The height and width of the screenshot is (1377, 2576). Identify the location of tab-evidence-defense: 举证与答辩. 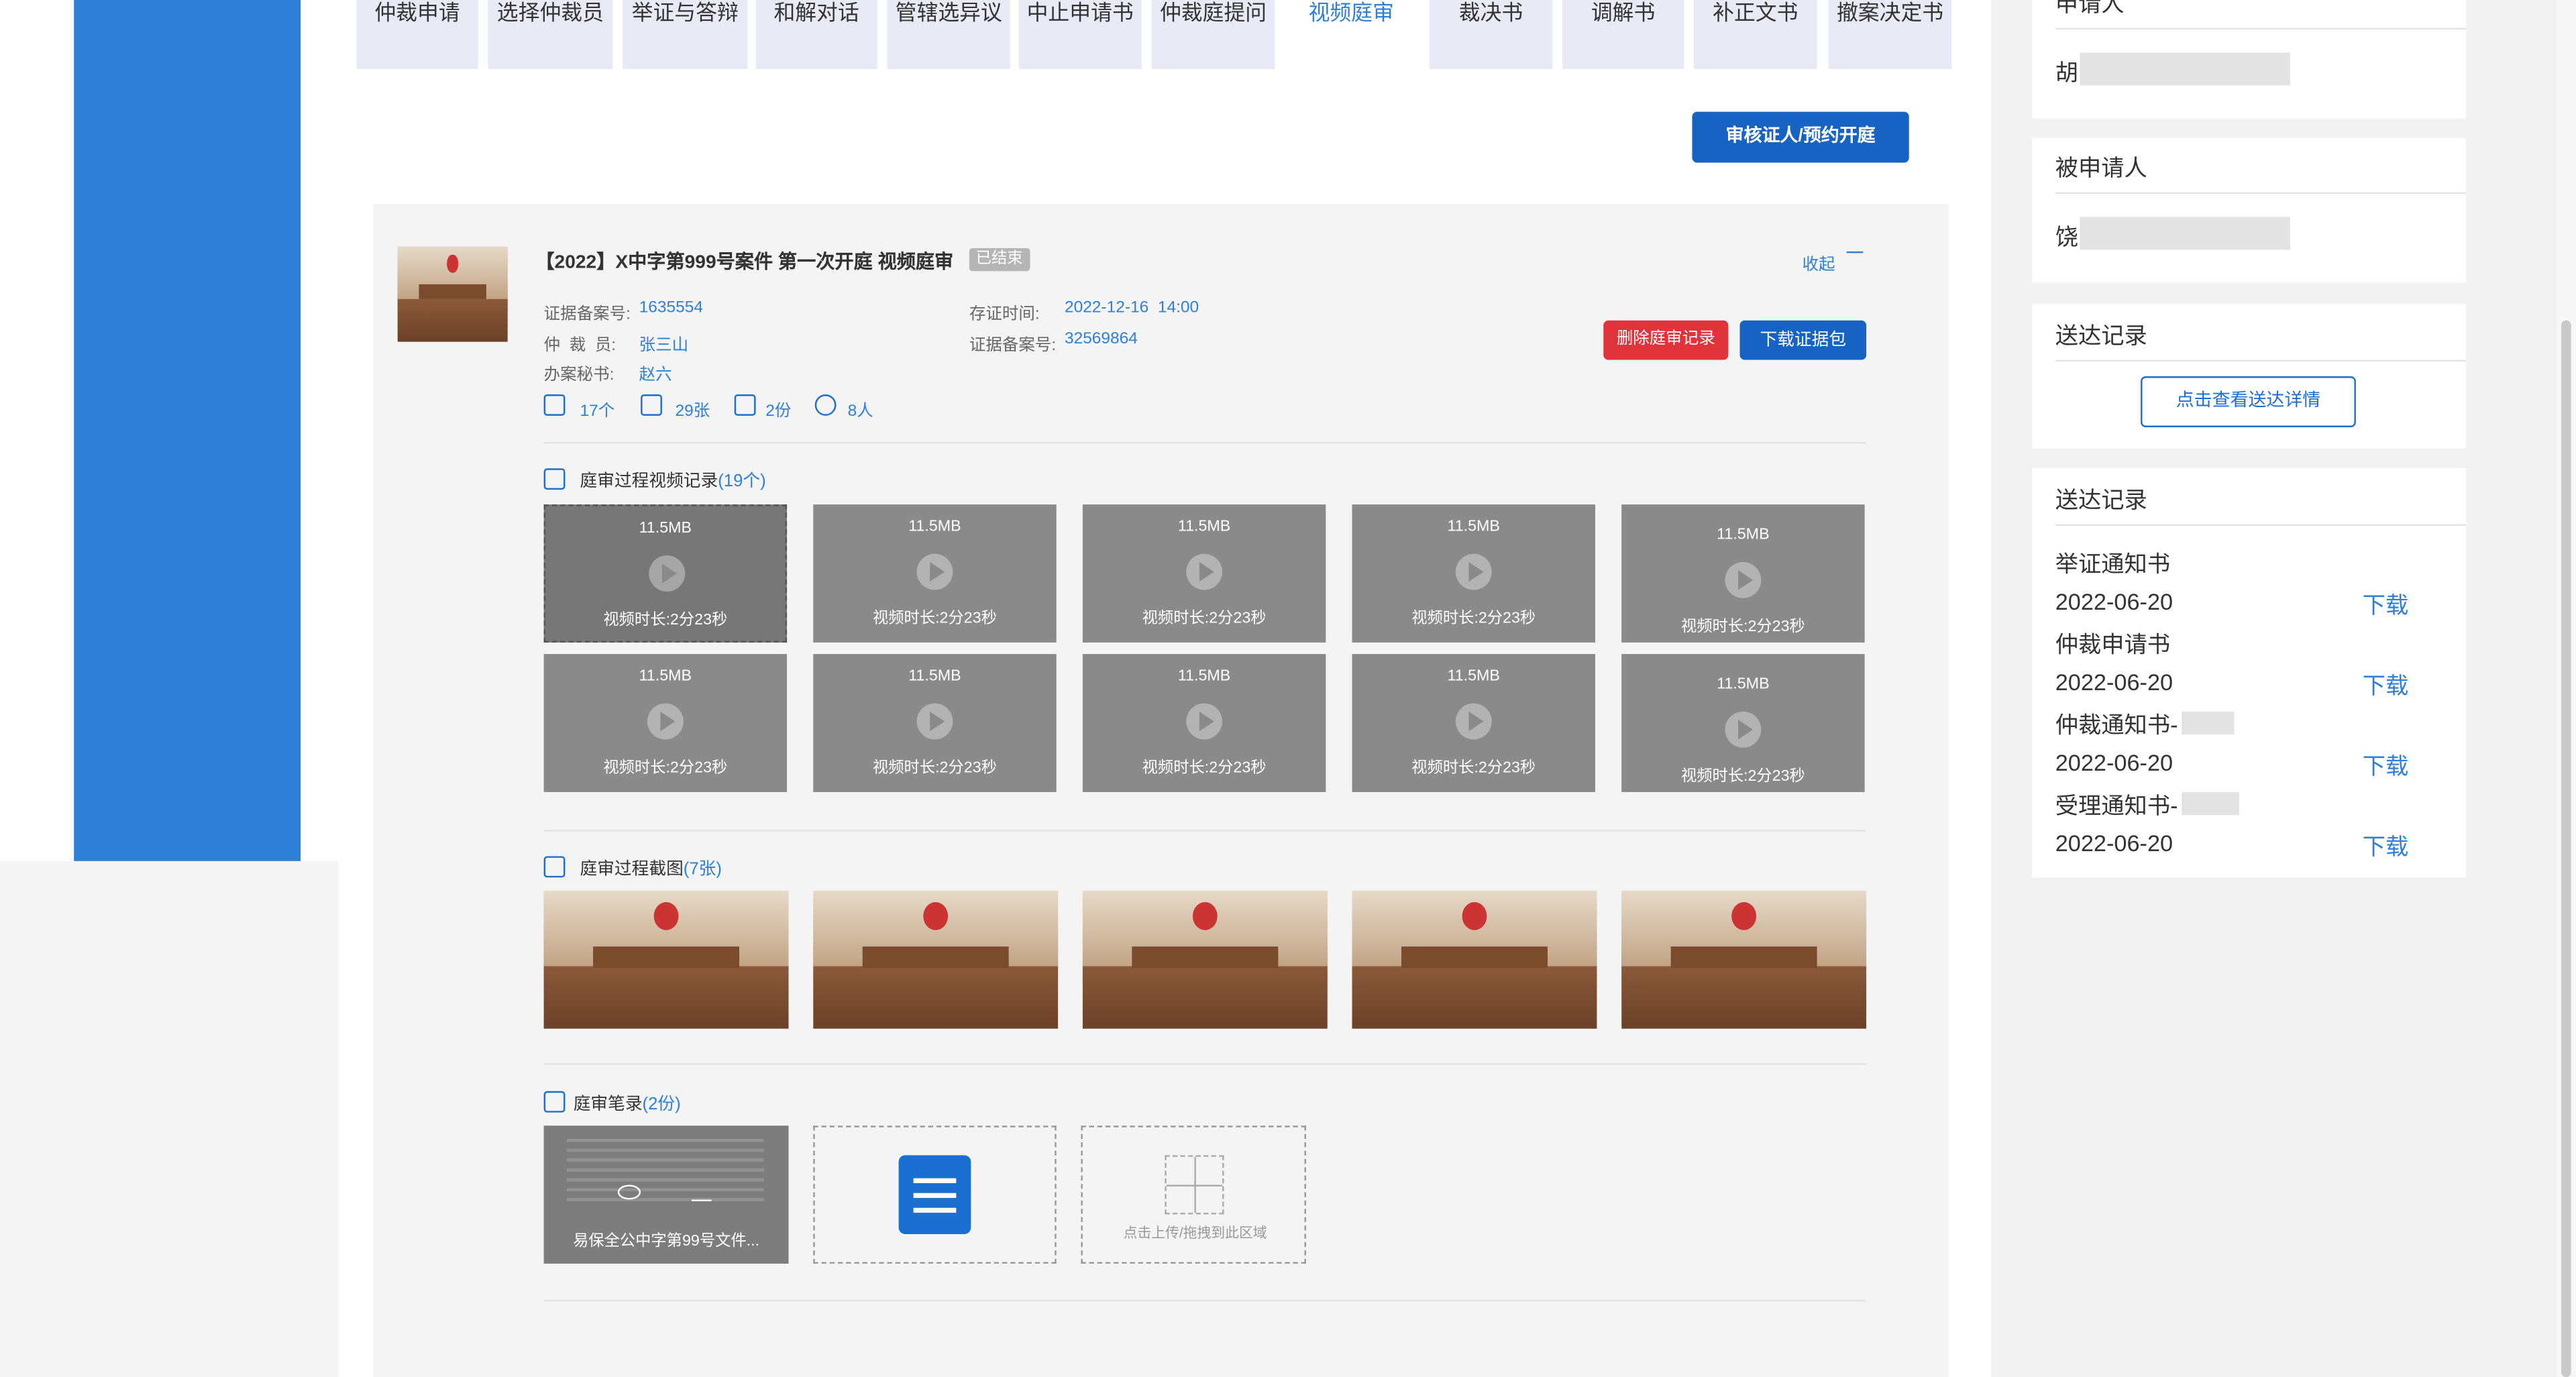
(685, 34).